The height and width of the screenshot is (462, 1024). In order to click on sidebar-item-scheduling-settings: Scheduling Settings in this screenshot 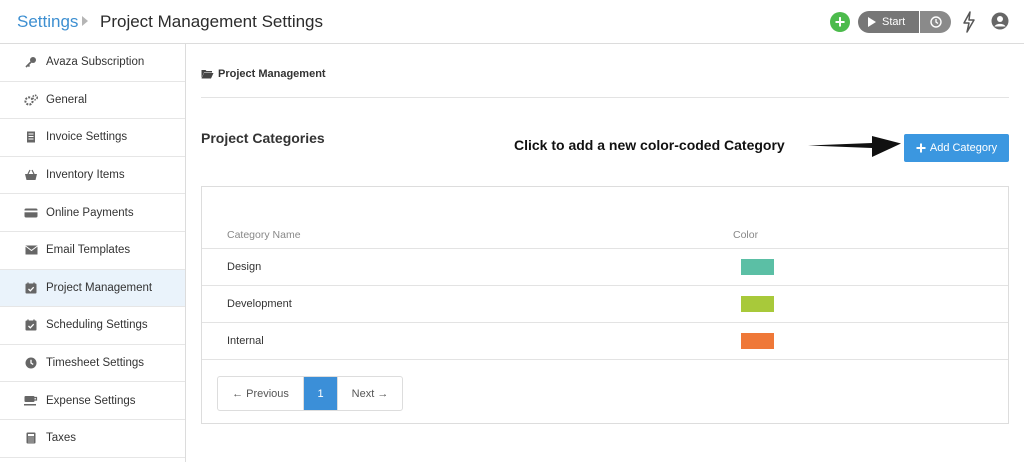, I will do `click(92, 326)`.